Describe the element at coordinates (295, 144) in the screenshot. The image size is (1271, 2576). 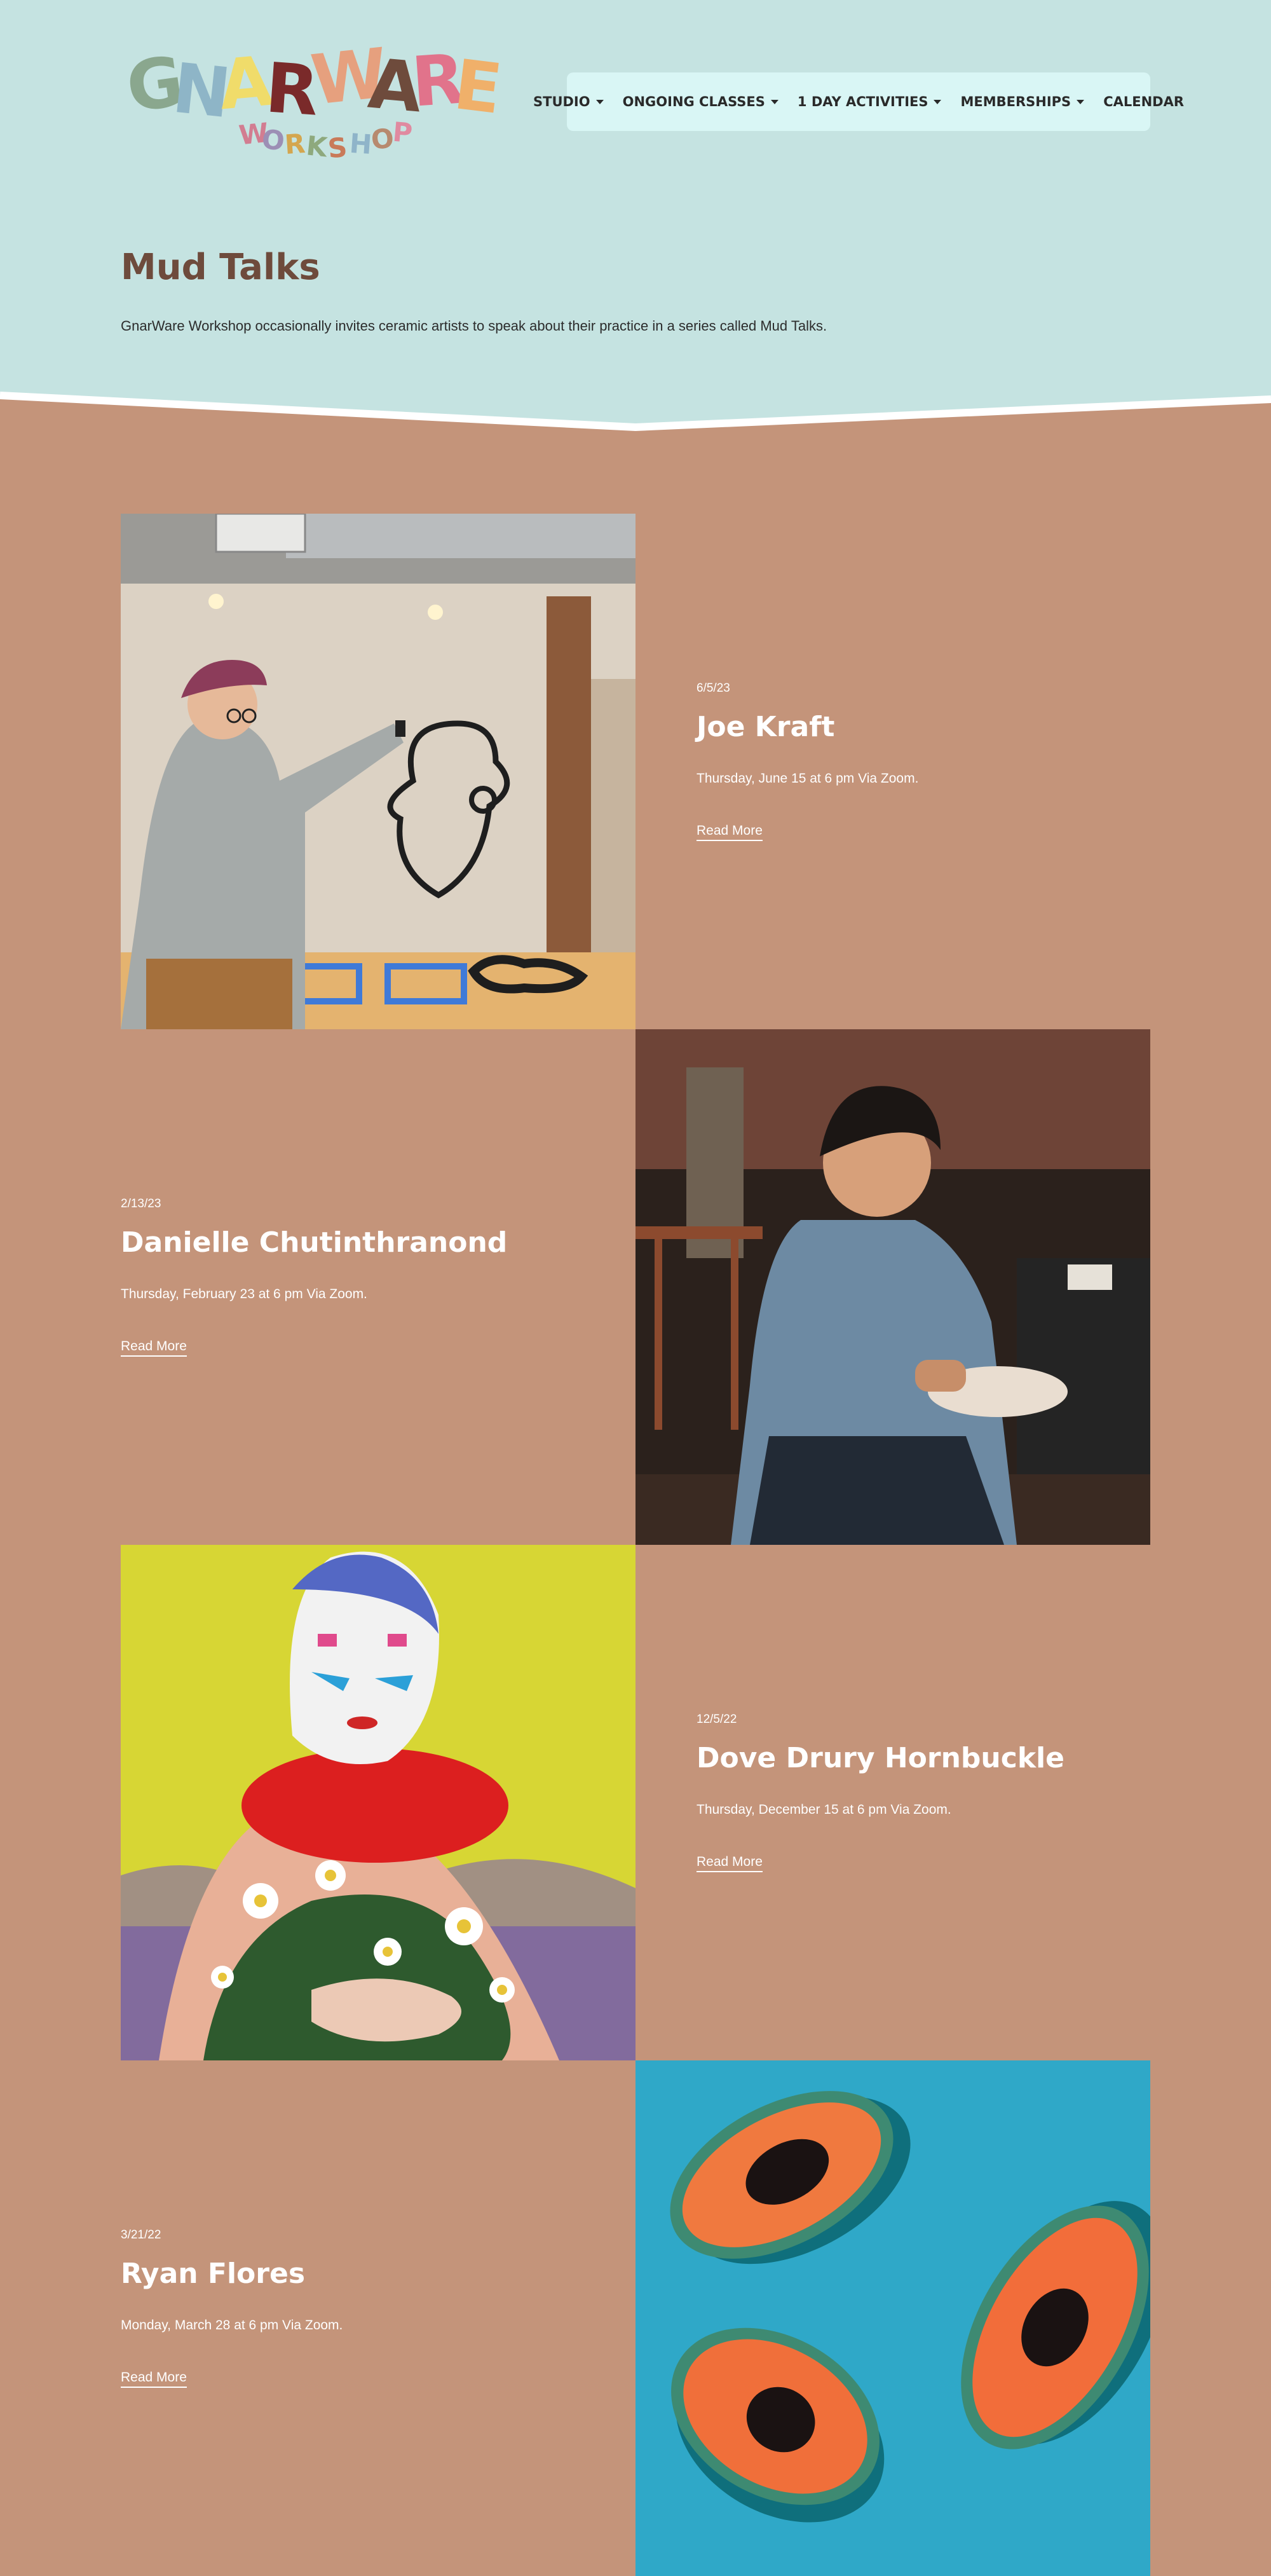
I see `logo-letter: R` at that location.